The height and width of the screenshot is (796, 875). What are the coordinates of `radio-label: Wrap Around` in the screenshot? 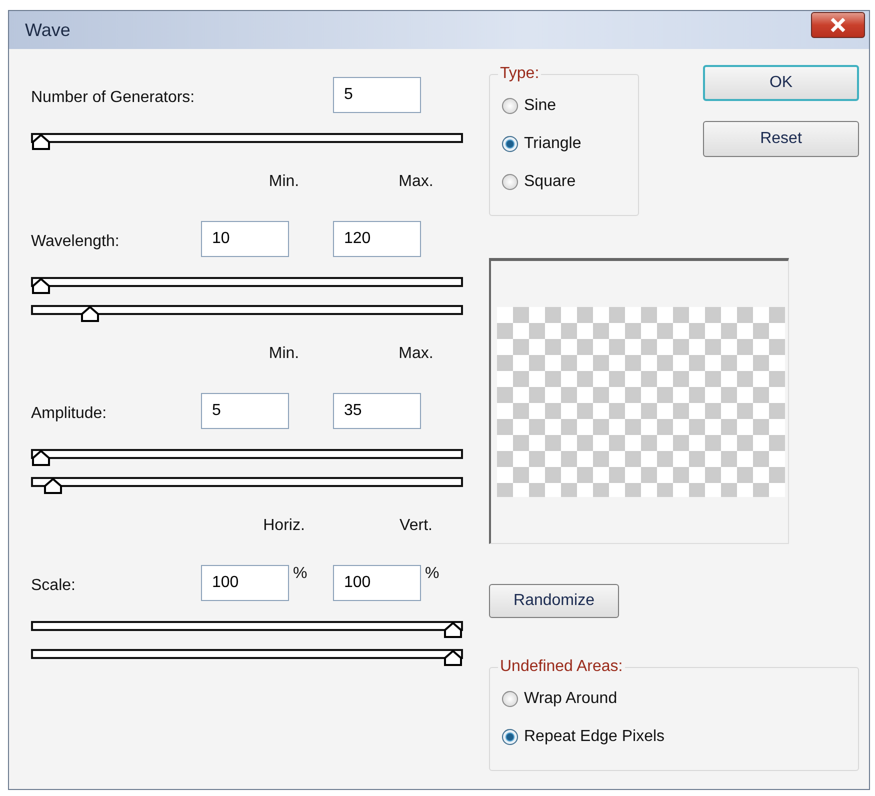 It's located at (571, 699).